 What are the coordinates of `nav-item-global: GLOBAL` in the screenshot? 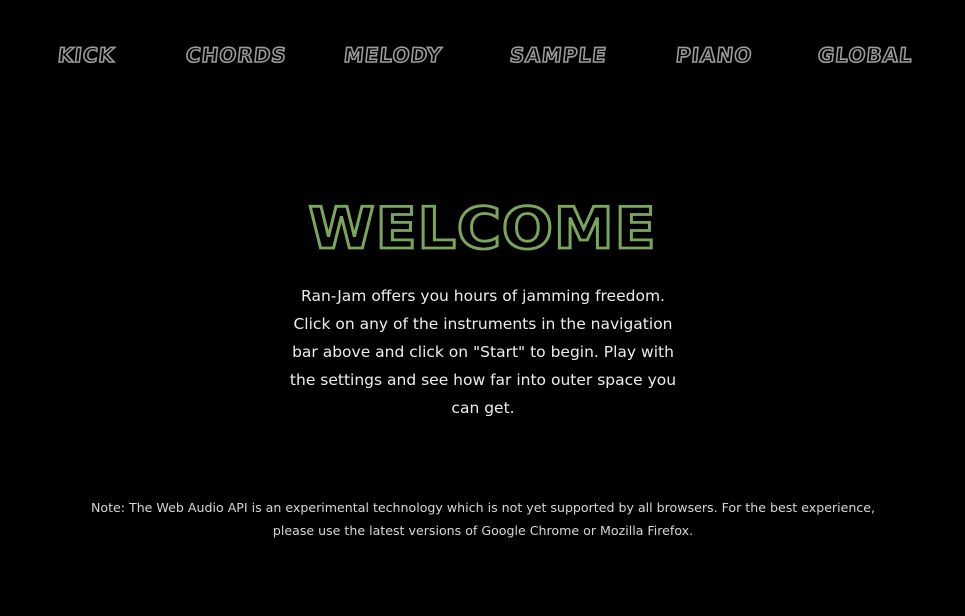 It's located at (865, 55).